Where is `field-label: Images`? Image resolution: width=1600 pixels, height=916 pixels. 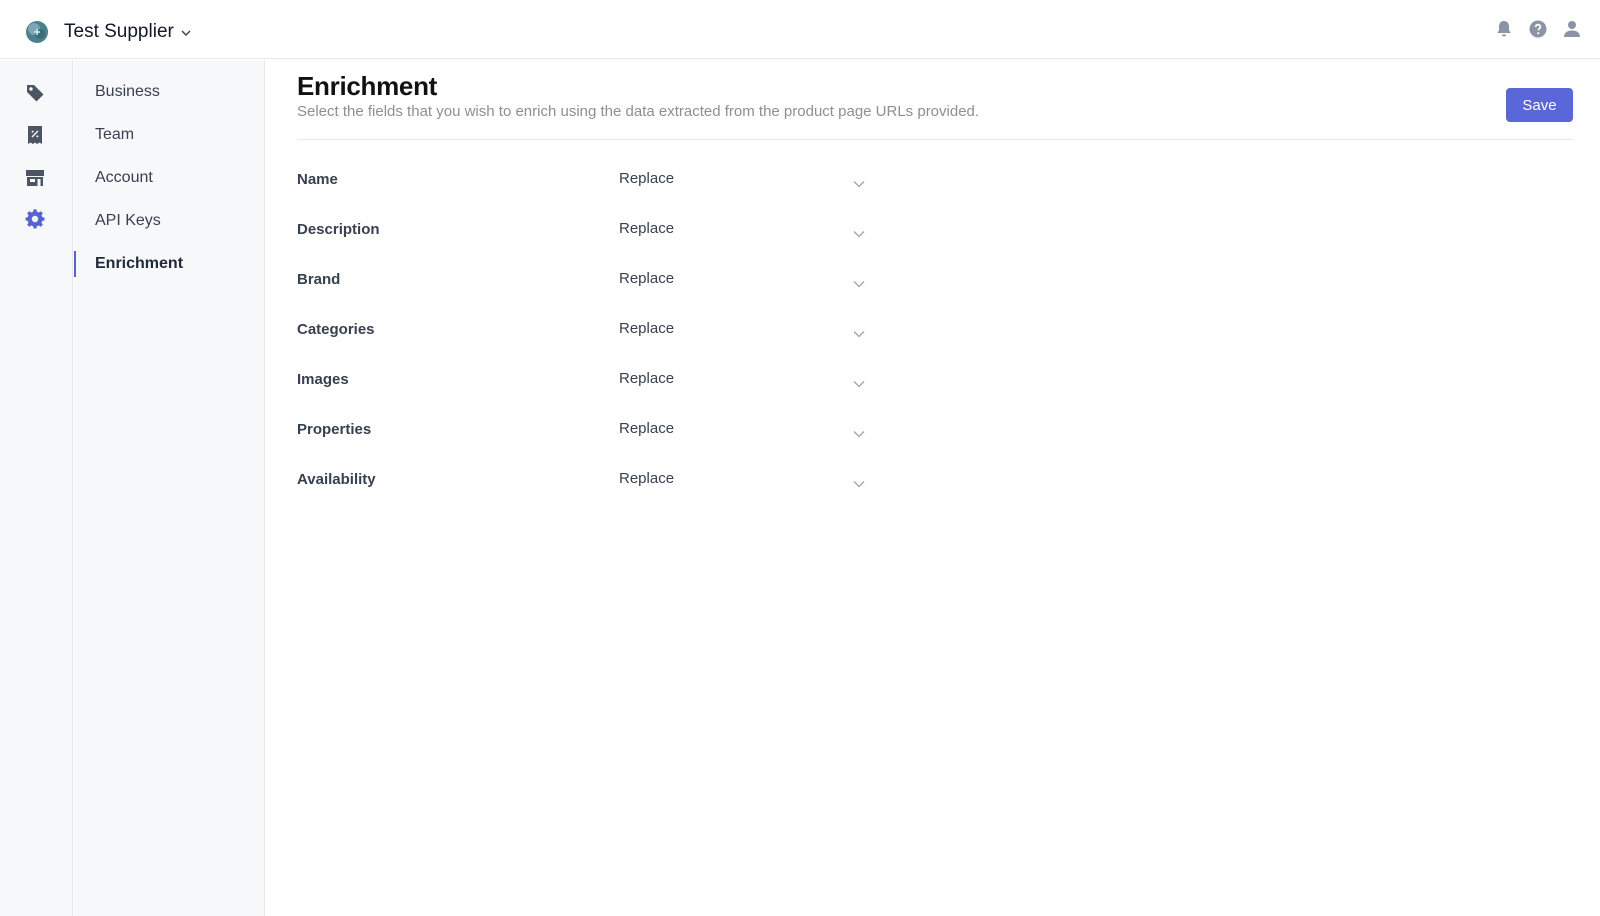
field-label: Images is located at coordinates (323, 379).